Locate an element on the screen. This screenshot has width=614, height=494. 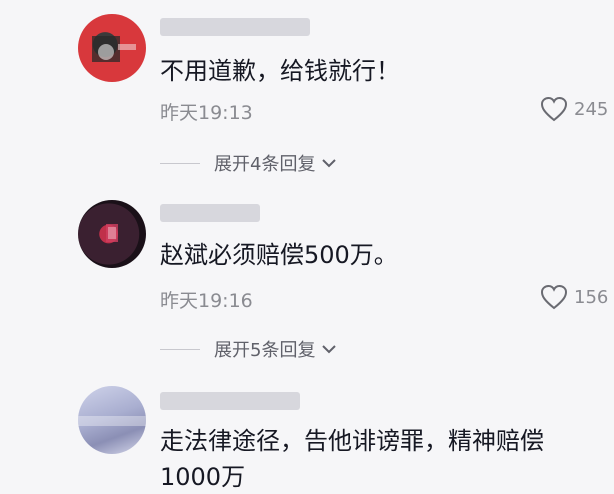
comment-text-line-1: 走法律途径，告他诽谤罪，精神赔偿 is located at coordinates (352, 441).